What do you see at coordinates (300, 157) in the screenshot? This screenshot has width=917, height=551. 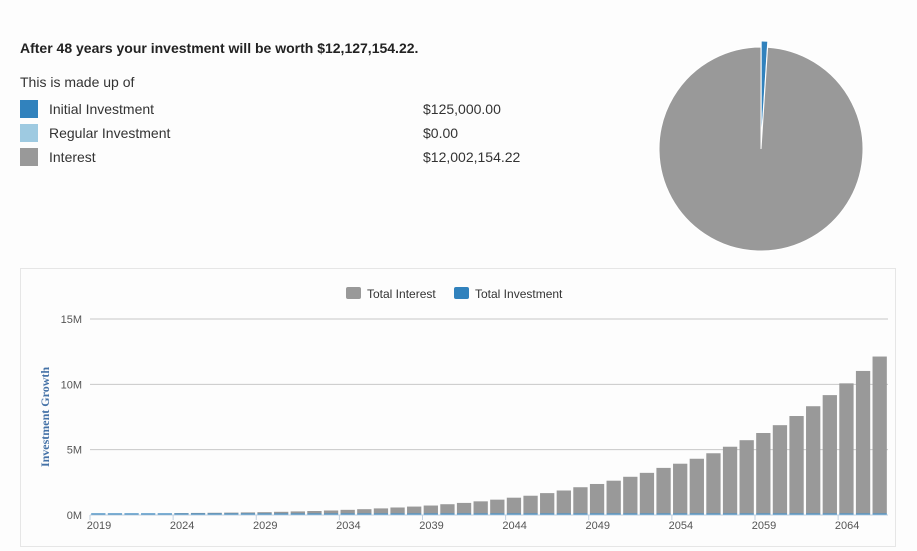 I see `breakdown-row-interest: Interest $12,002,154.22` at bounding box center [300, 157].